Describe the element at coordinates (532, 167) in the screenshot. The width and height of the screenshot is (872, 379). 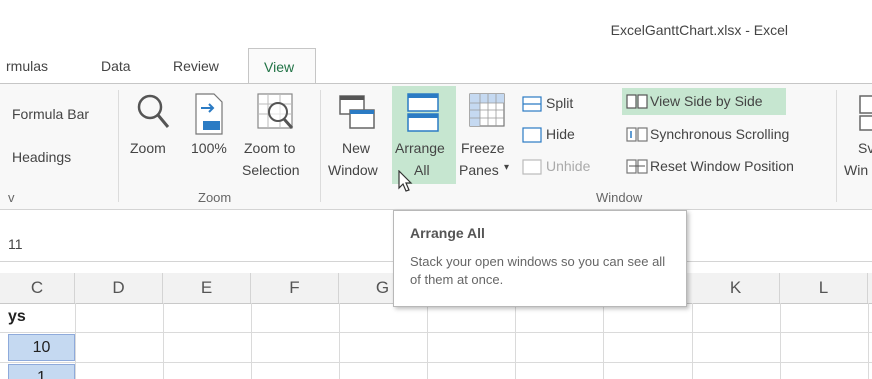
I see `unhide-icon` at that location.